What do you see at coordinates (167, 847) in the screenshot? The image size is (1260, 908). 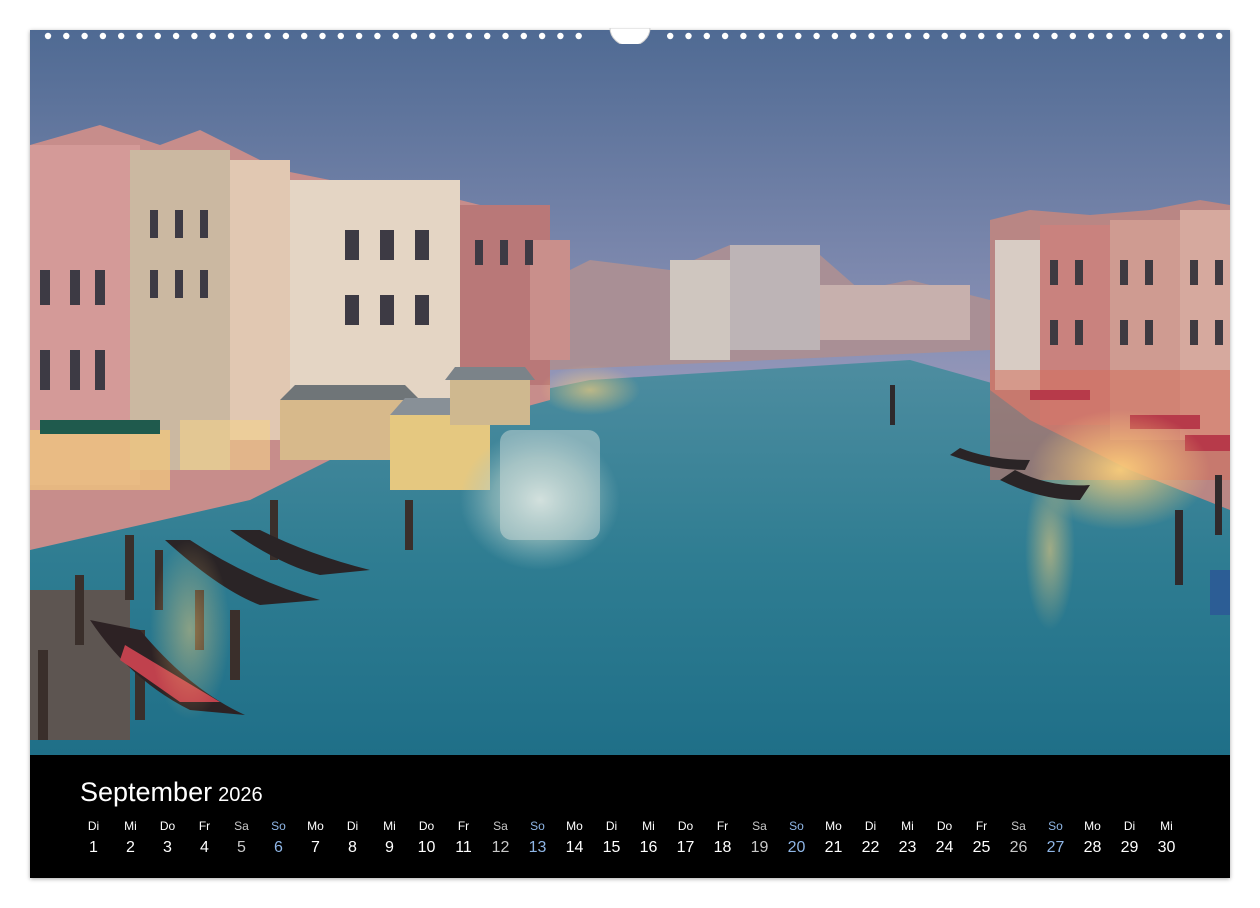 I see `day-number: 3` at bounding box center [167, 847].